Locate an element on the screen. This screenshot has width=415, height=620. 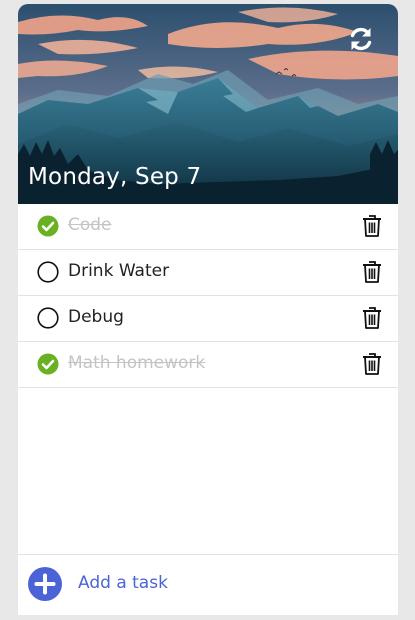
refresh-icon is located at coordinates (361, 39).